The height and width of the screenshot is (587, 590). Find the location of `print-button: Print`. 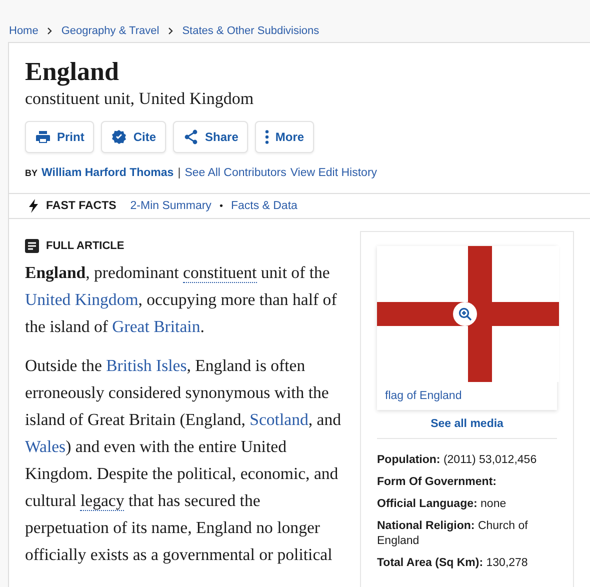

print-button: Print is located at coordinates (59, 137).